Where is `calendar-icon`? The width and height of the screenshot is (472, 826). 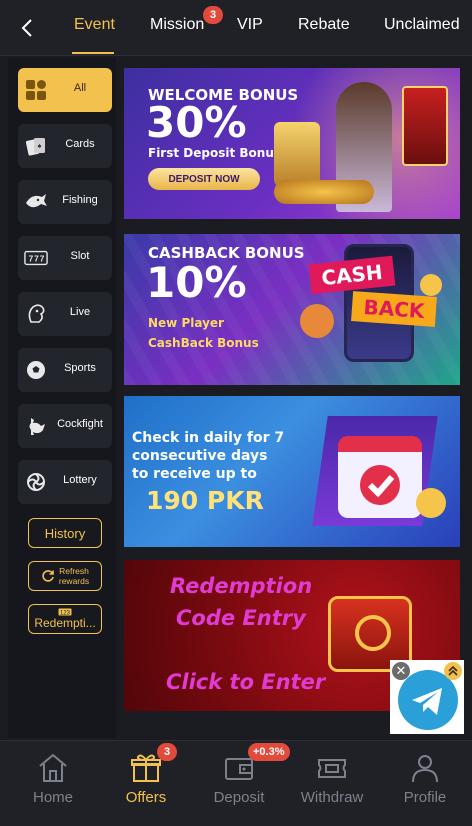
calendar-icon is located at coordinates (380, 477).